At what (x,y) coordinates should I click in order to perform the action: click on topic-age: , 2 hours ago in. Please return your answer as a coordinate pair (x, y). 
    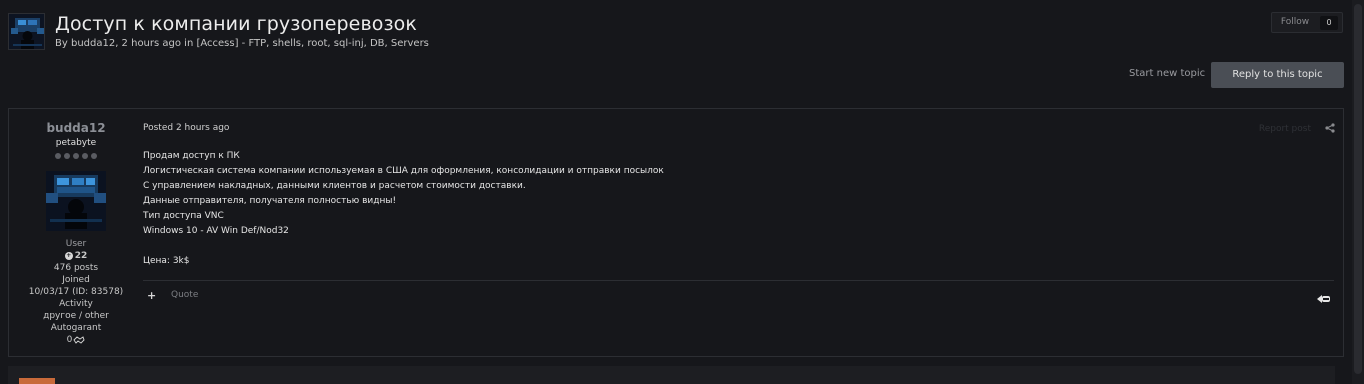
    Looking at the image, I should click on (156, 43).